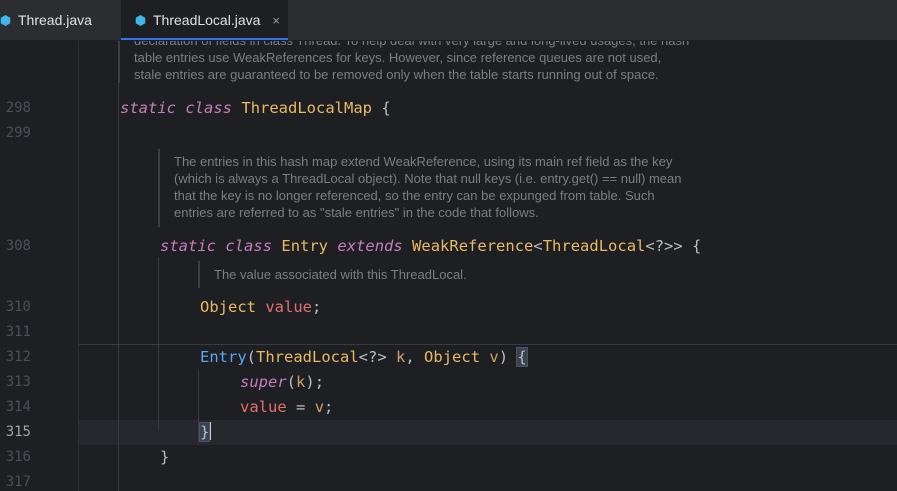 This screenshot has width=897, height=491. What do you see at coordinates (276, 20) in the screenshot?
I see `close-tab-icon: ×` at bounding box center [276, 20].